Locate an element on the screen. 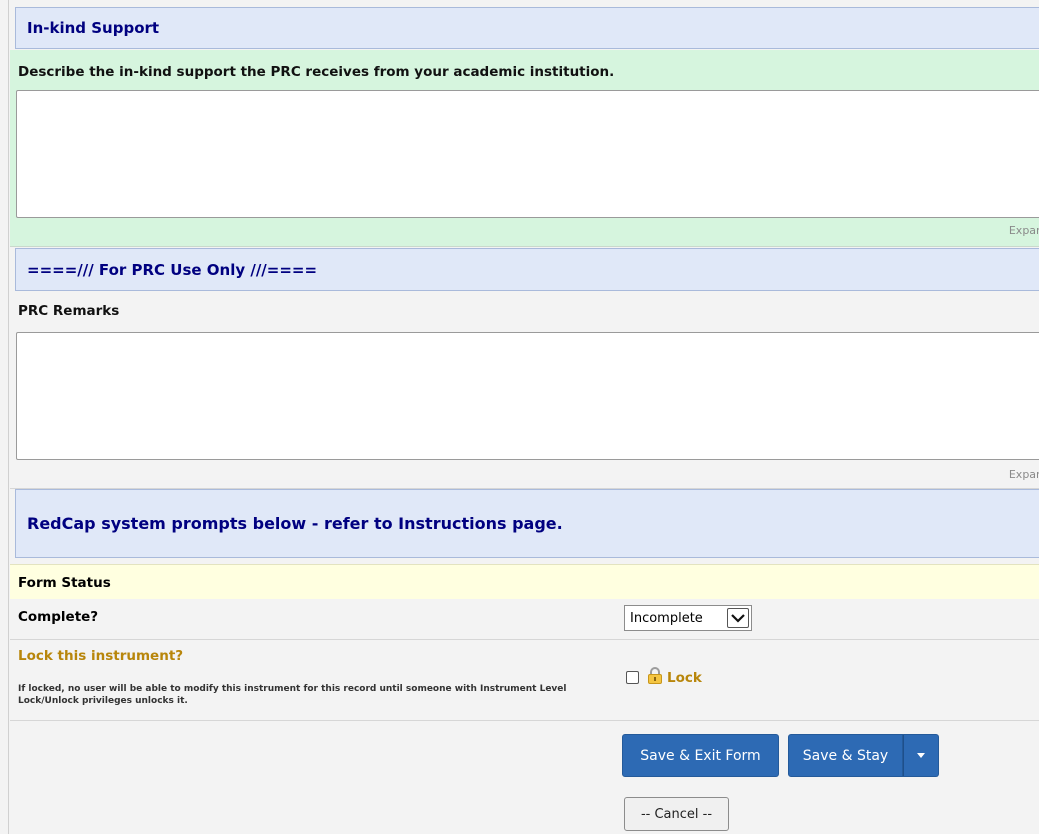 The width and height of the screenshot is (1039, 834). form-status-title: Form Status is located at coordinates (64, 583).